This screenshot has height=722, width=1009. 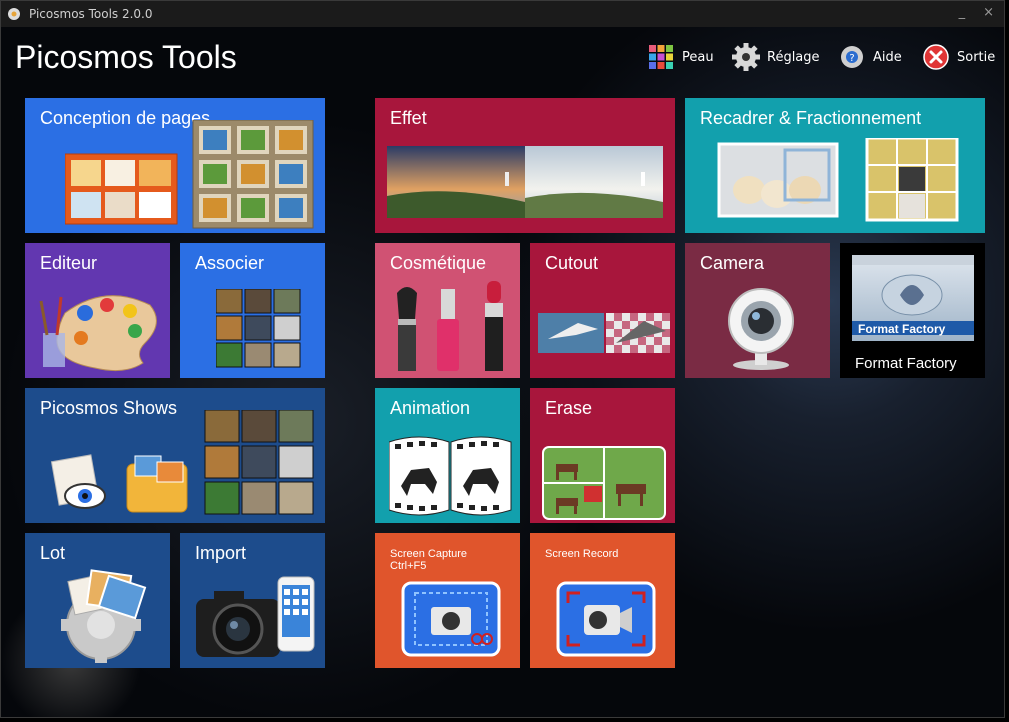 I want to click on tile-format-factory: Format Factory Format Factory, so click(x=912, y=310).